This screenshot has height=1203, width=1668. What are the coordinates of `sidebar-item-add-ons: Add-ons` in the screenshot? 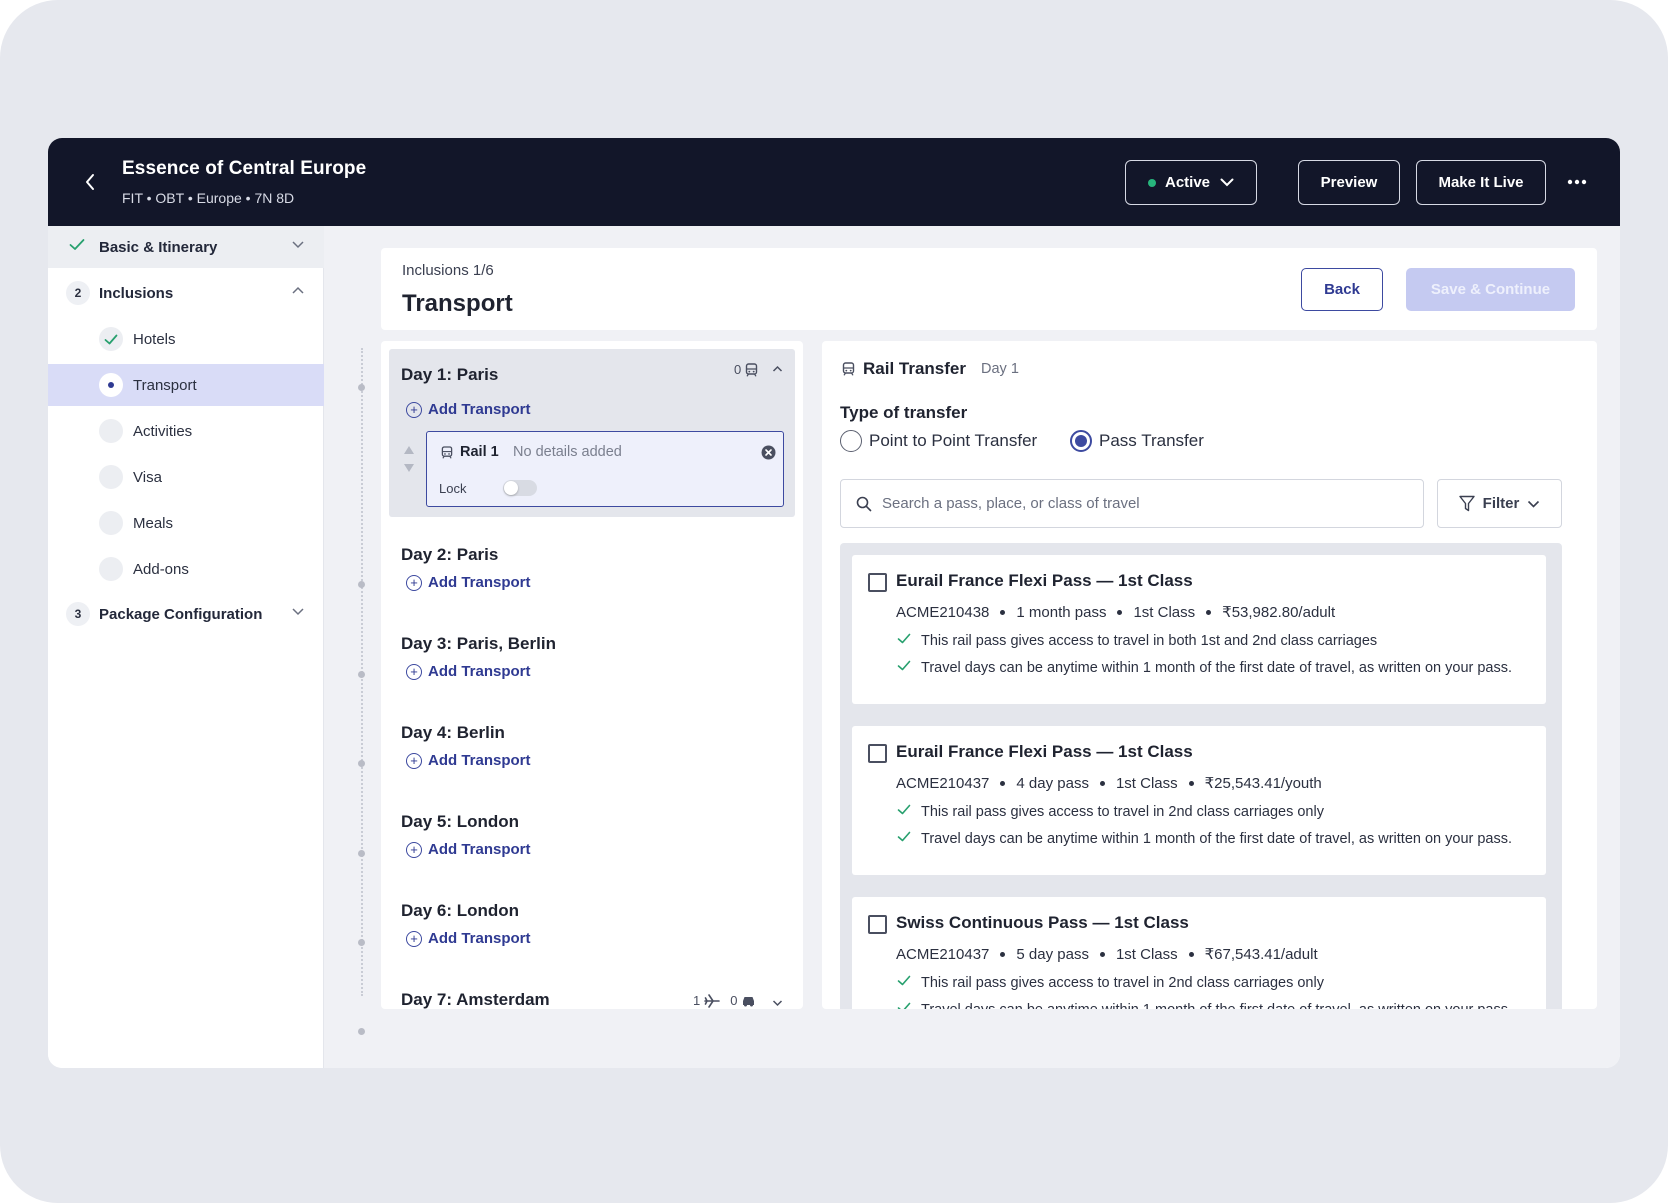 It's located at (186, 569).